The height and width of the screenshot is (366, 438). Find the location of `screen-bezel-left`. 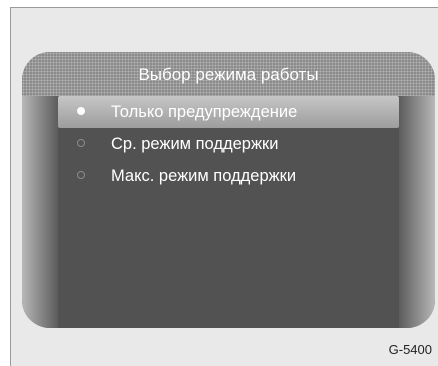

screen-bezel-left is located at coordinates (40, 212).